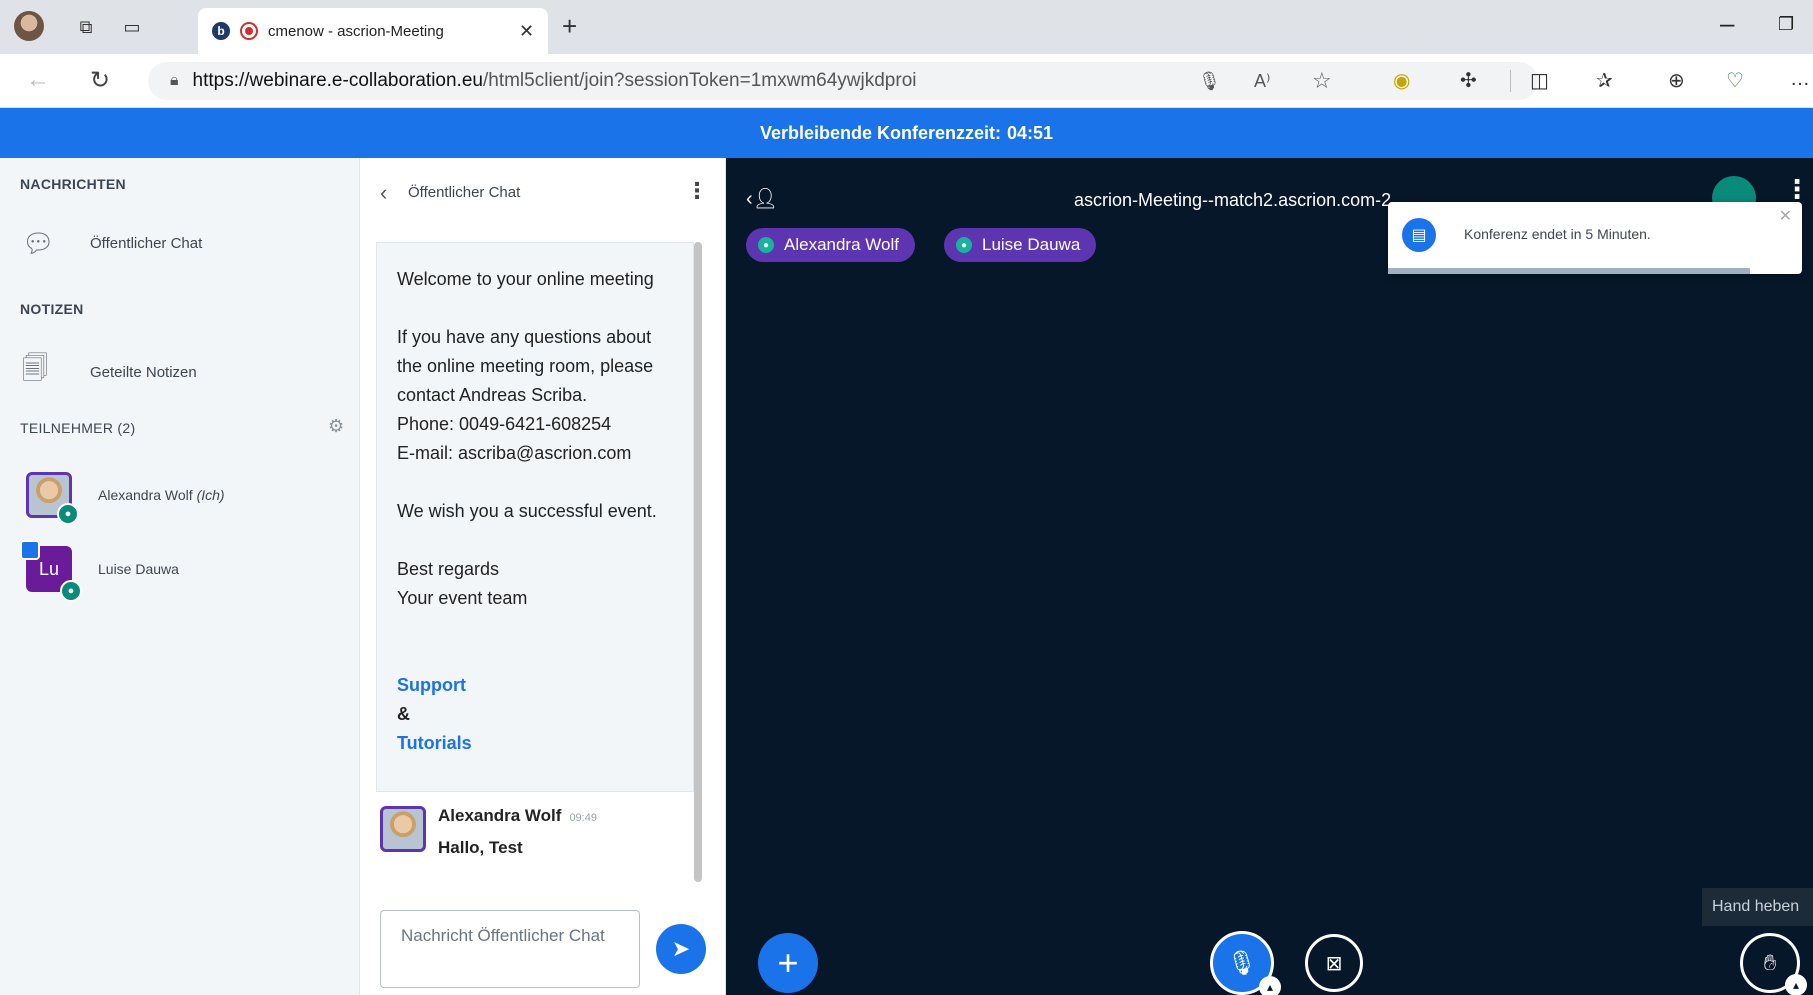 The image size is (1813, 995). What do you see at coordinates (464, 192) in the screenshot?
I see `chat-title: Öffentlicher Chat` at bounding box center [464, 192].